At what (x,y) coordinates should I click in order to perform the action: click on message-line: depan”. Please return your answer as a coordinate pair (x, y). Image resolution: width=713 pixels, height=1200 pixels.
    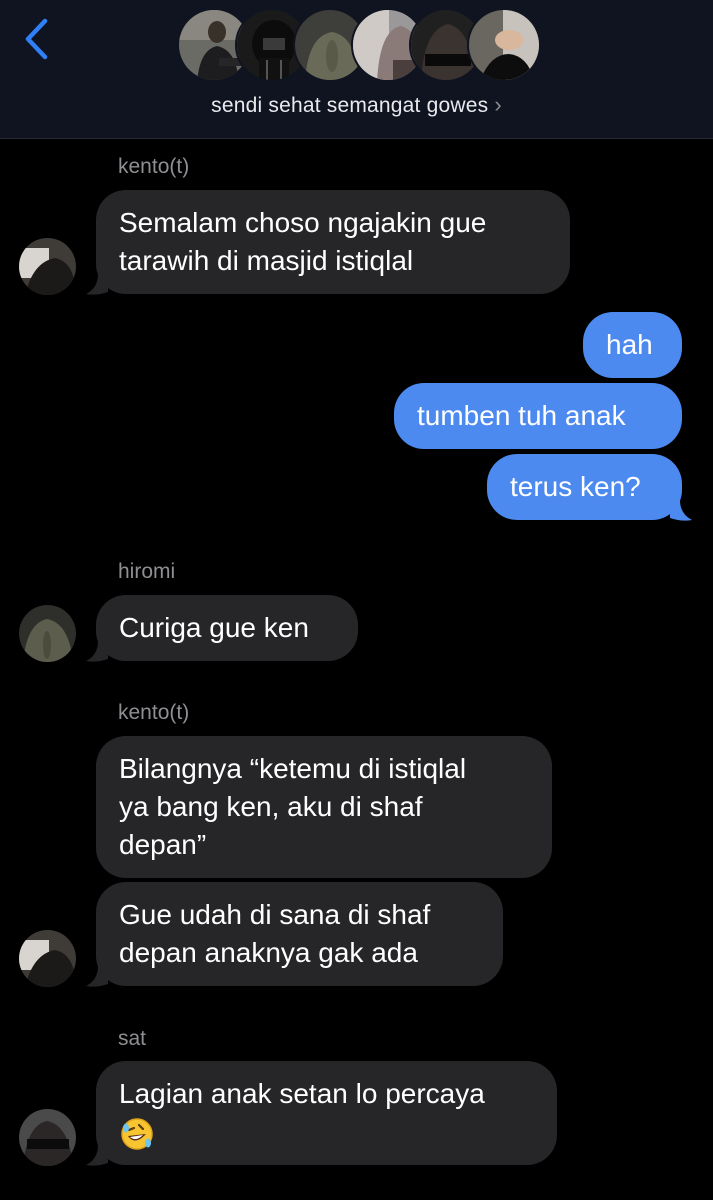
    Looking at the image, I should click on (163, 844).